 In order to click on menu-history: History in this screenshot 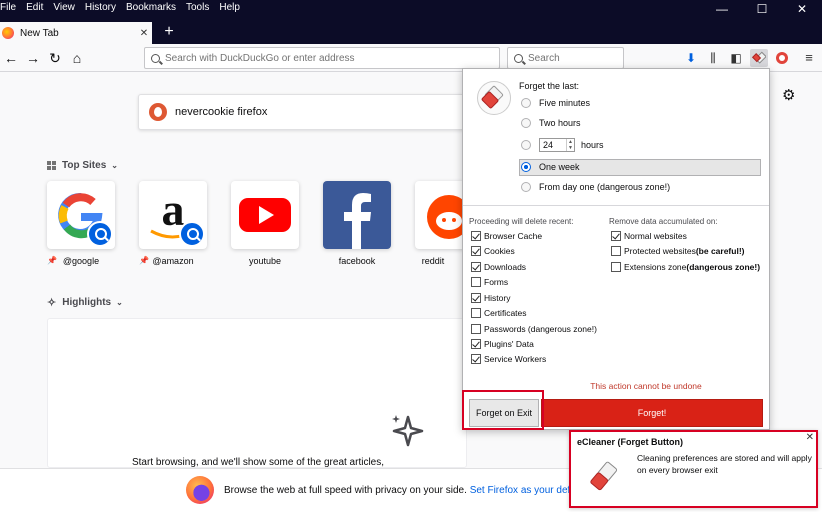, I will do `click(100, 8)`.